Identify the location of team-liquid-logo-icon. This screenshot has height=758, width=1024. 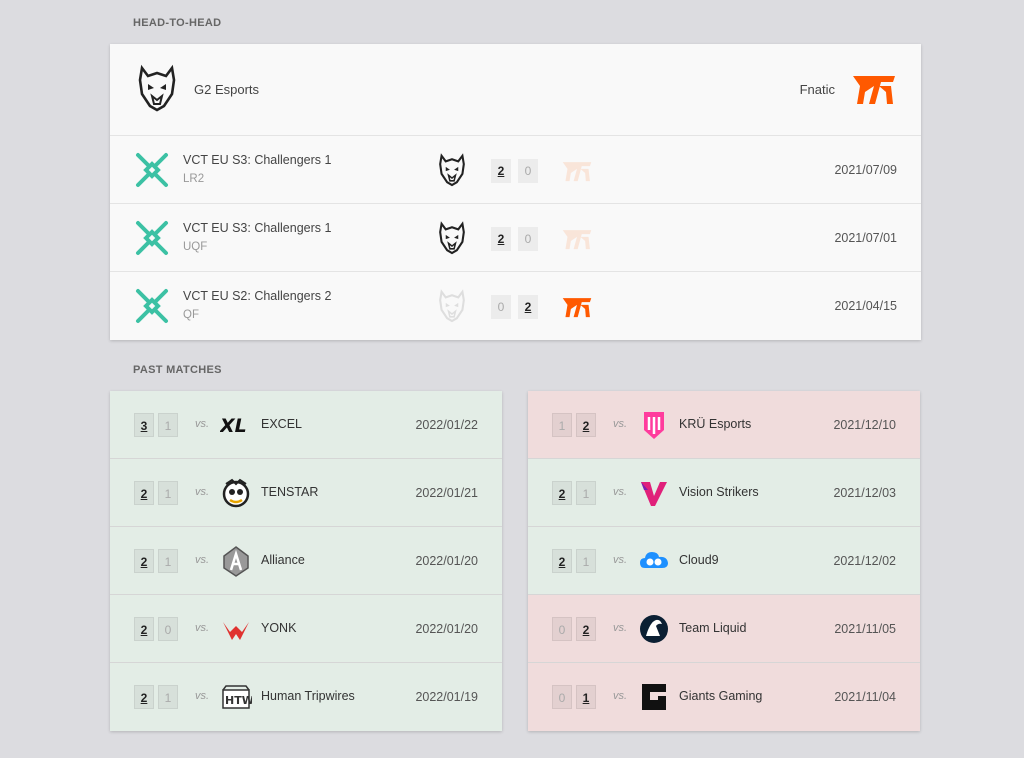
(654, 629).